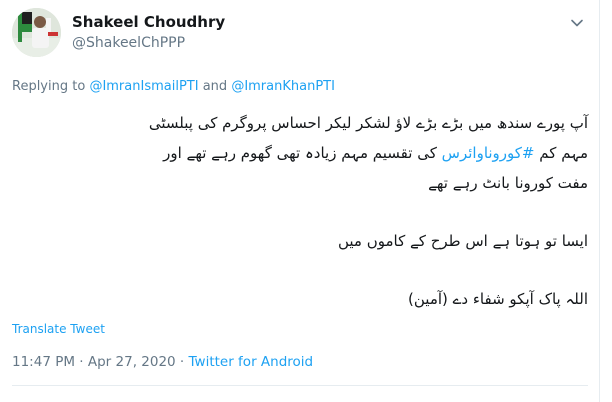  What do you see at coordinates (508, 183) in the screenshot?
I see `tweet-line: مفت کورونا بانٹ رہے تھے` at bounding box center [508, 183].